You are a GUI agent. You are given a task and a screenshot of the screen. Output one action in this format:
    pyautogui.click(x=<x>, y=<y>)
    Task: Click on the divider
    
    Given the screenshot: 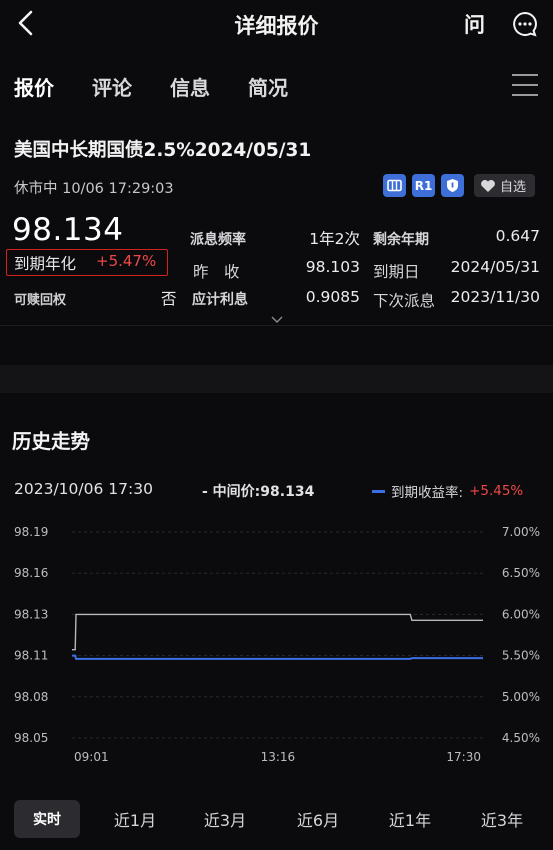 What is the action you would take?
    pyautogui.click(x=276, y=325)
    